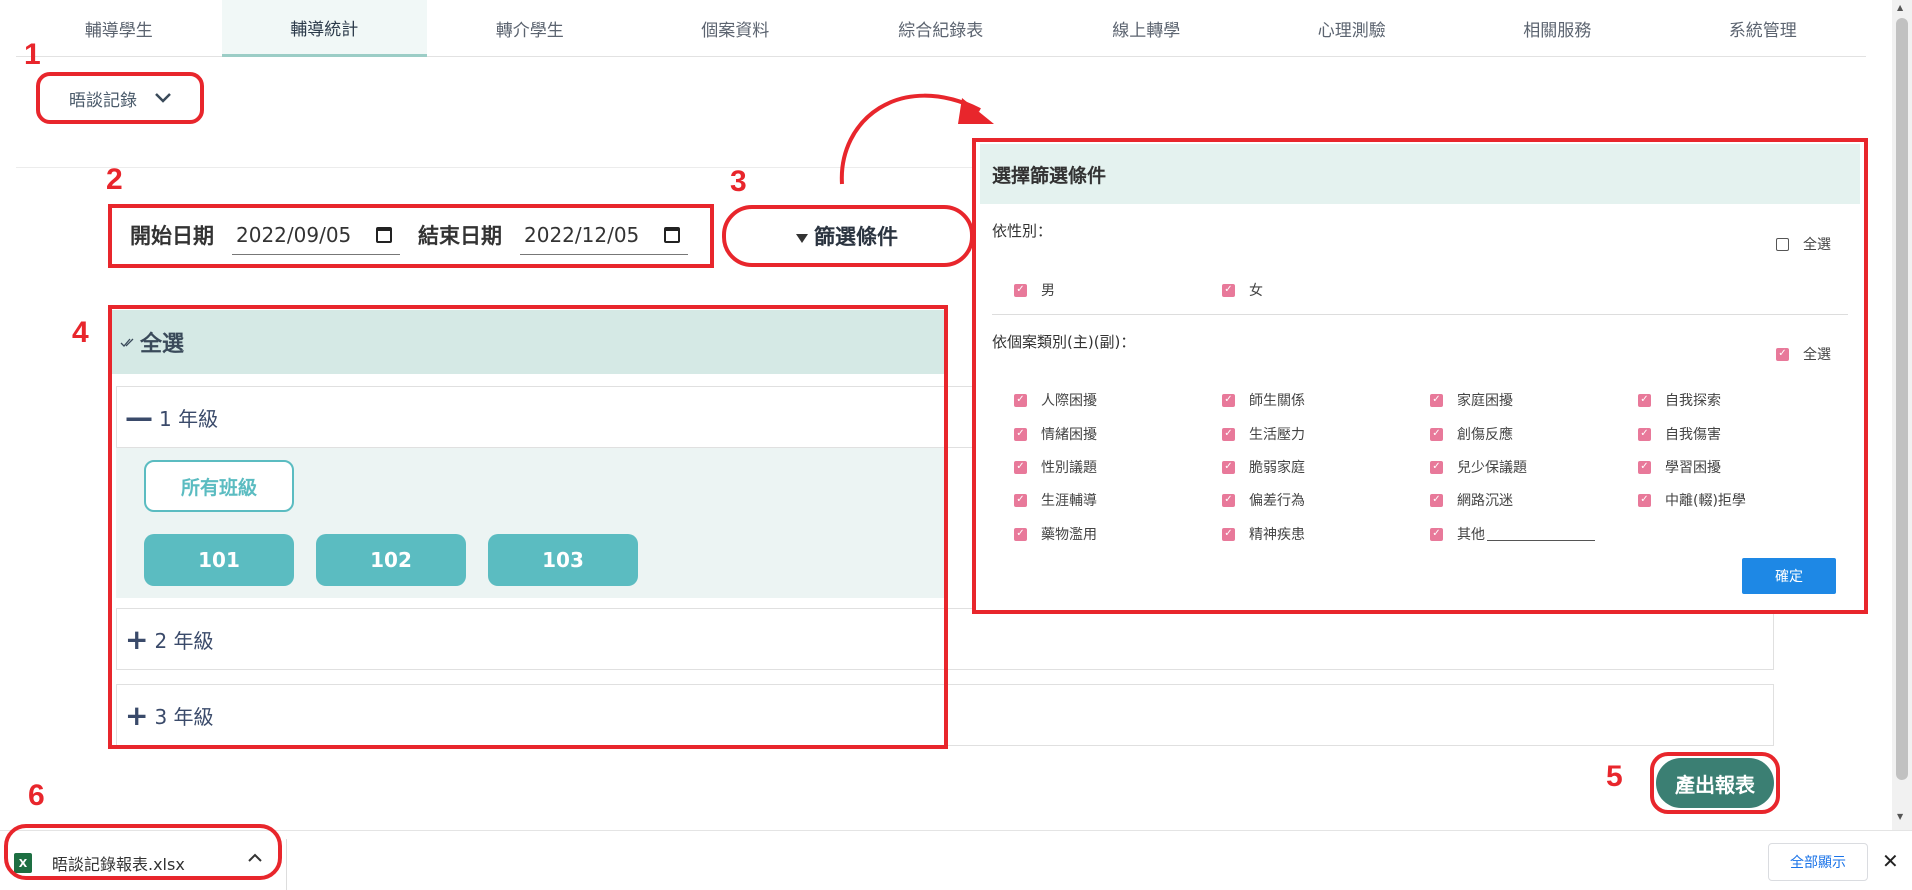 This screenshot has width=1912, height=890. I want to click on scroll-thumb, so click(1902, 399).